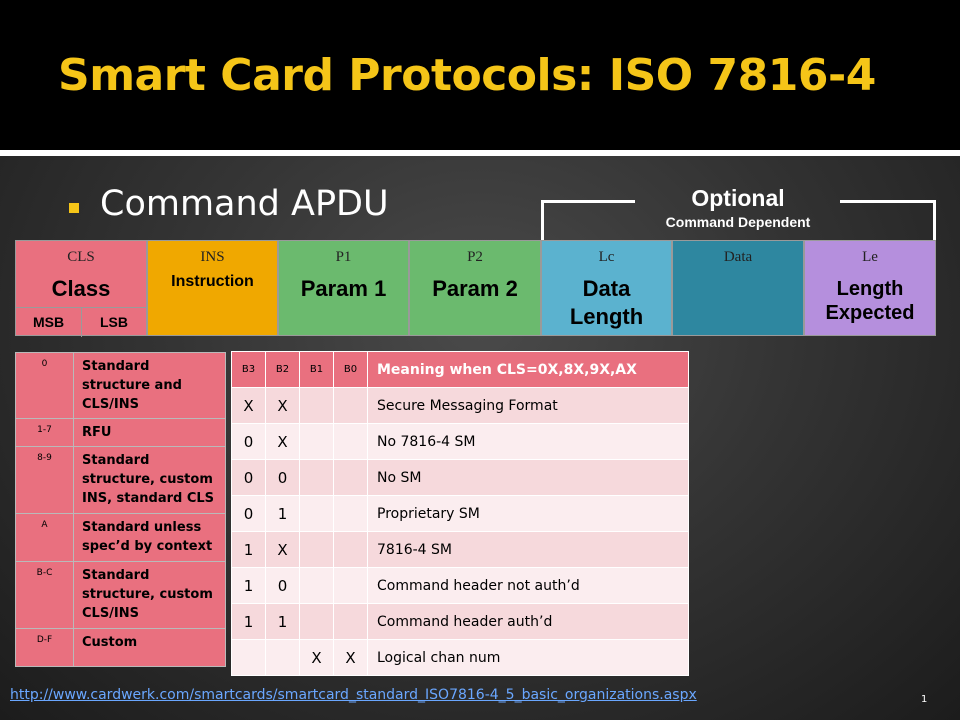  I want to click on col-header-b2: B2, so click(282, 369).